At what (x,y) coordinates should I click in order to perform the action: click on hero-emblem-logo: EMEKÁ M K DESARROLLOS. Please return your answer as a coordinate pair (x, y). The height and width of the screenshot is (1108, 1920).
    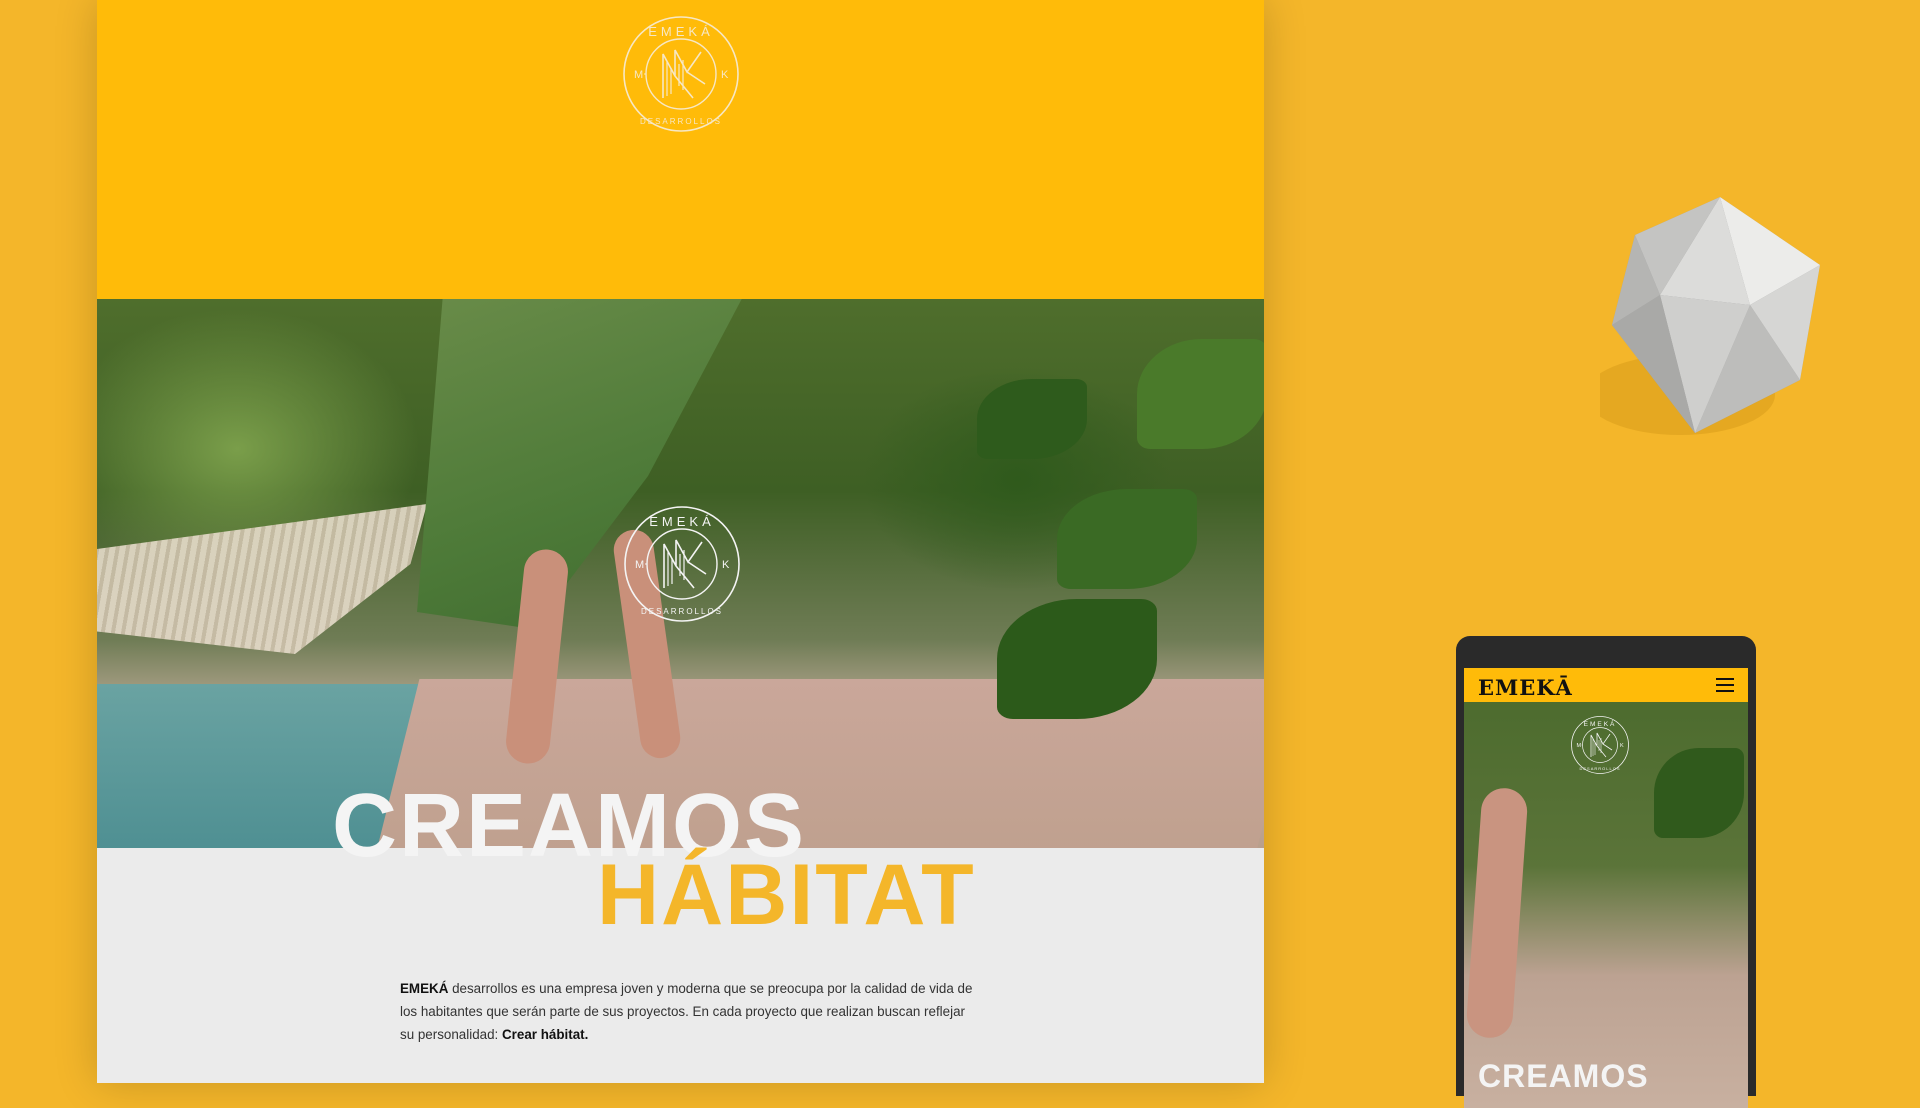
    Looking at the image, I should click on (682, 564).